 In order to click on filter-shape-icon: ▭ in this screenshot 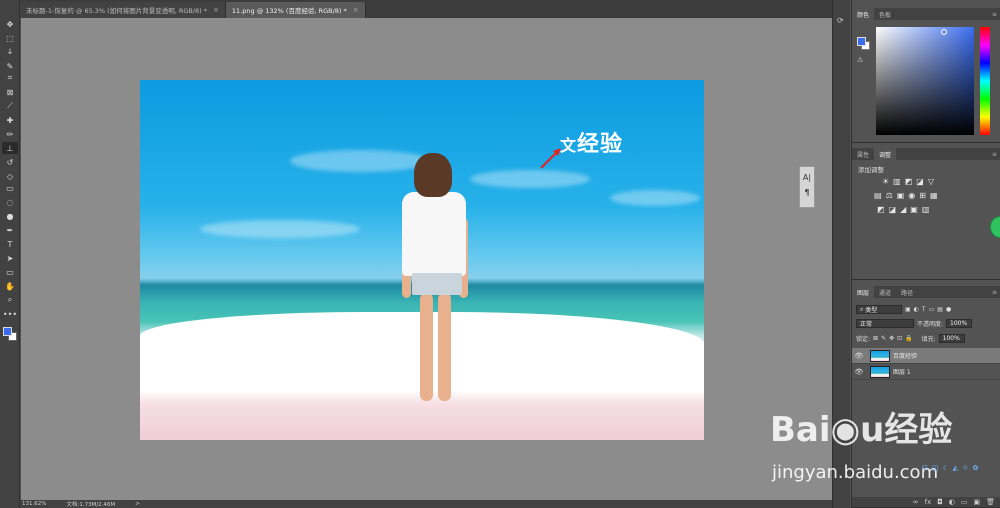, I will do `click(932, 309)`.